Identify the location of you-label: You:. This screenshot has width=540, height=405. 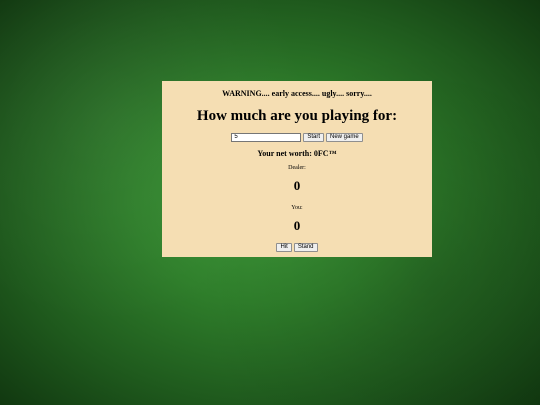
(297, 208).